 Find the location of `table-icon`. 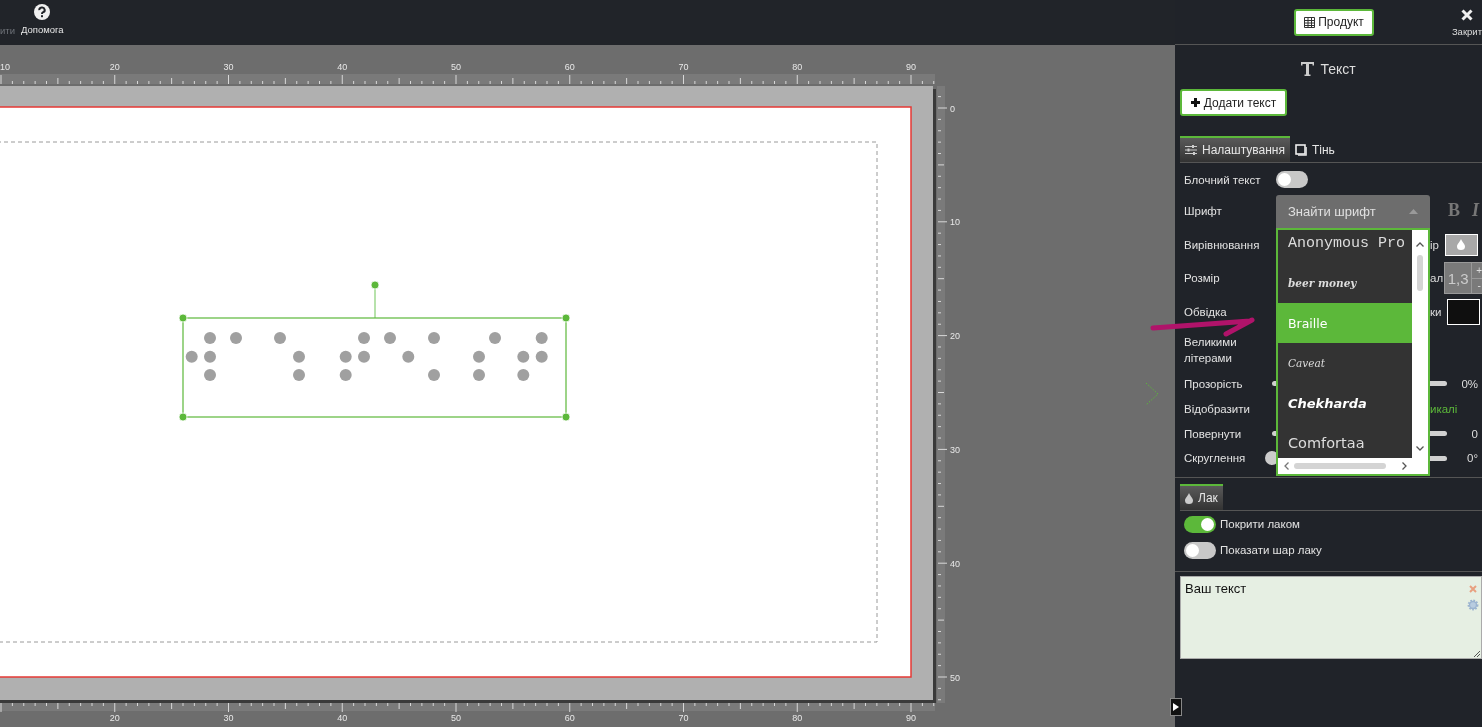

table-icon is located at coordinates (1310, 22).